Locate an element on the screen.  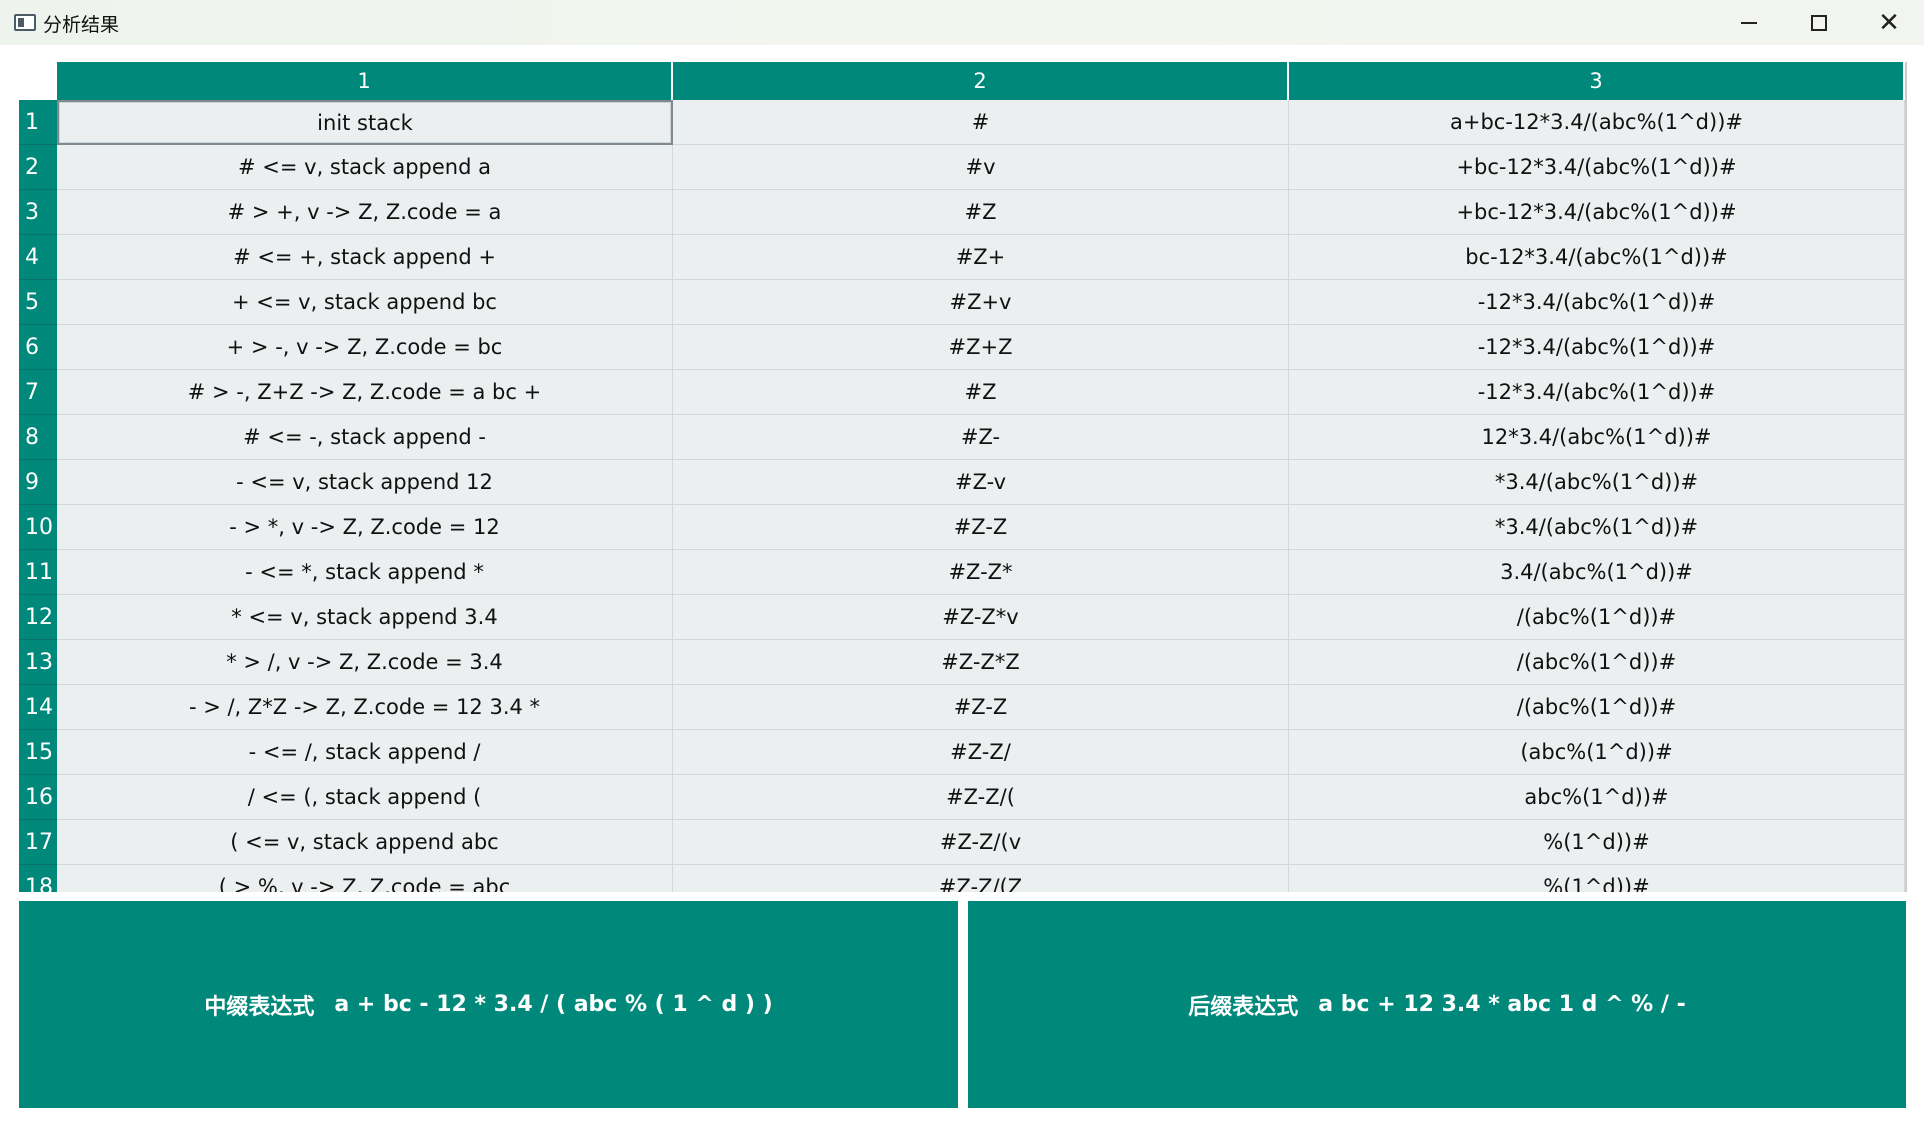
row-header: 5 is located at coordinates (38, 302).